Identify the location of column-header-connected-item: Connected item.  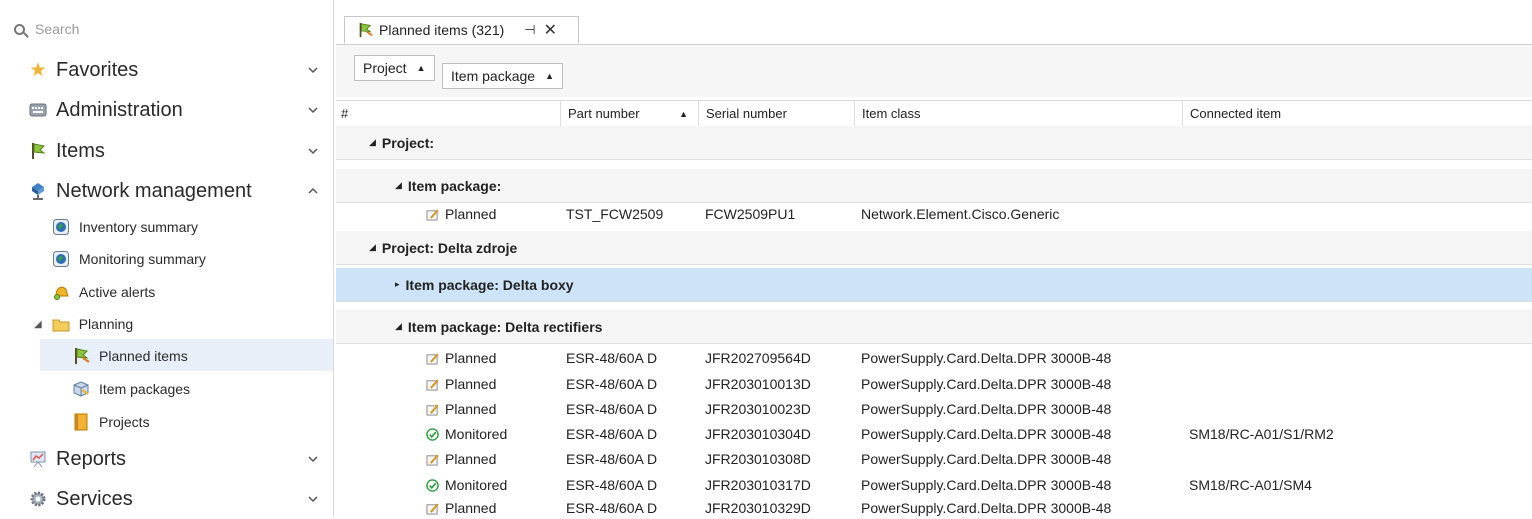
(1357, 113).